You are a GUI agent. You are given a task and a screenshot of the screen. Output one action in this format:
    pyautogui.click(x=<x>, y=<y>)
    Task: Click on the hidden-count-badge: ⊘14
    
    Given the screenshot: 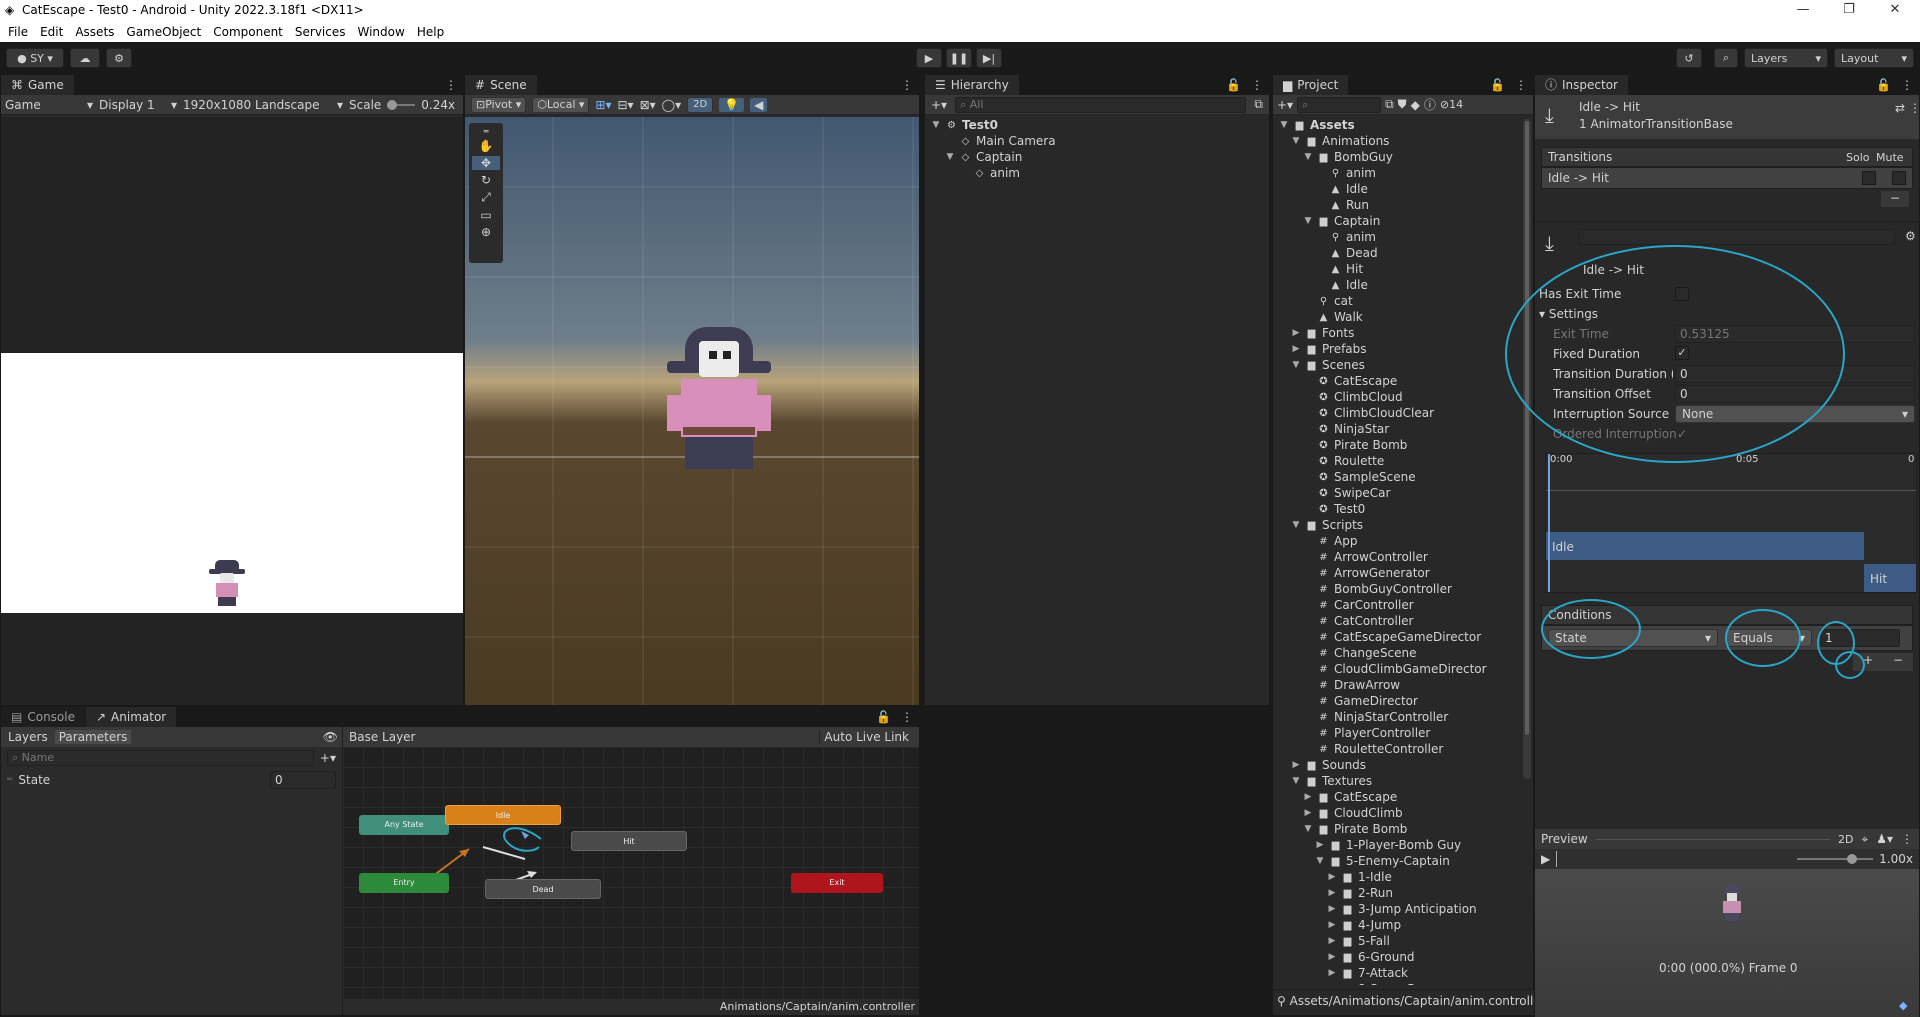 What is the action you would take?
    pyautogui.click(x=1451, y=104)
    